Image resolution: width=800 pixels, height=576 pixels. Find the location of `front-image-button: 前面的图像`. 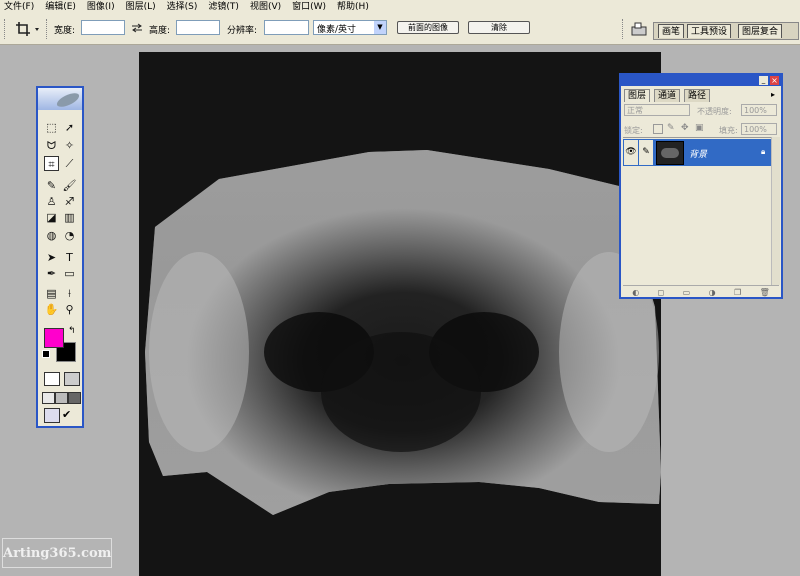

front-image-button: 前面的图像 is located at coordinates (428, 27).